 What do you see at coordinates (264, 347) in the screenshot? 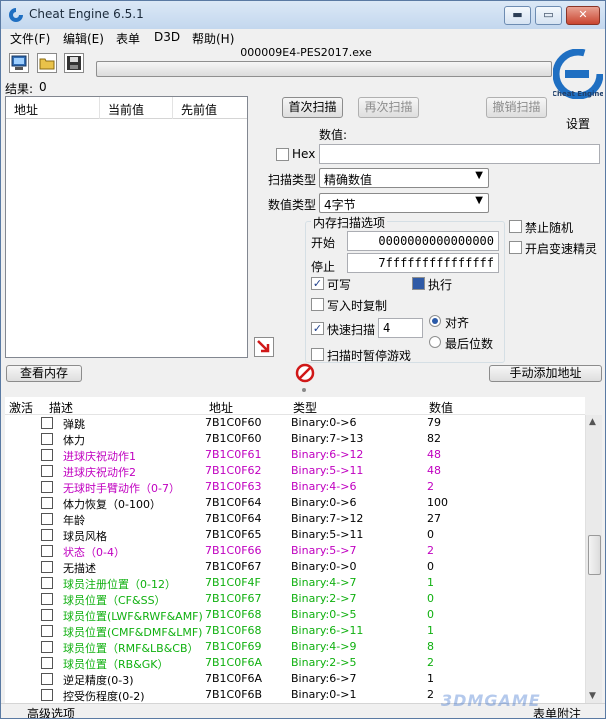
I see `add-to-list-button` at bounding box center [264, 347].